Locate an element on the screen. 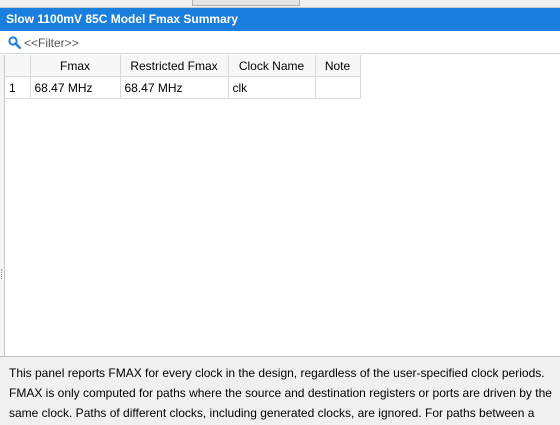 The height and width of the screenshot is (425, 560). search-icon is located at coordinates (14, 42).